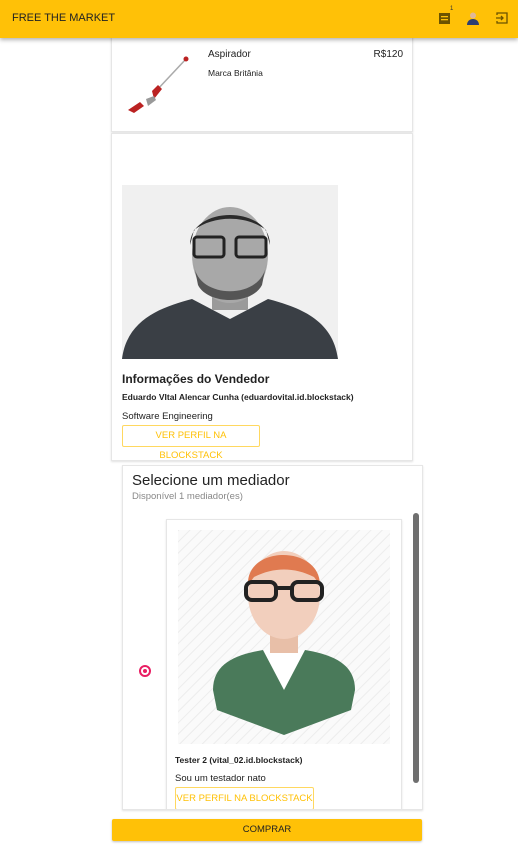 Image resolution: width=518 pixels, height=856 pixels. What do you see at coordinates (167, 416) in the screenshot?
I see `seller-description: Software Engineering` at bounding box center [167, 416].